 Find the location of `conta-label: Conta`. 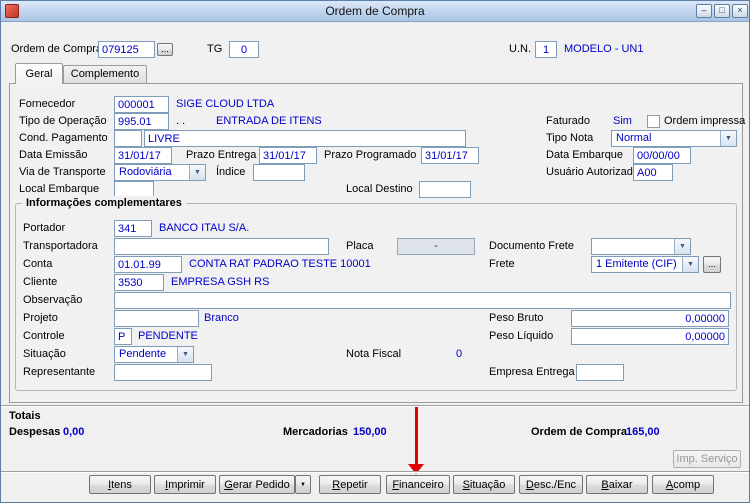

conta-label: Conta is located at coordinates (38, 264).